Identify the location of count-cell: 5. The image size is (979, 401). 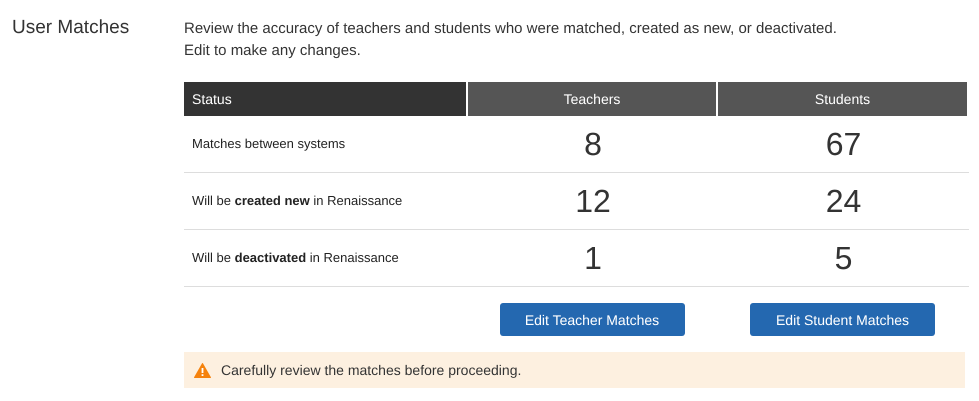
(843, 258).